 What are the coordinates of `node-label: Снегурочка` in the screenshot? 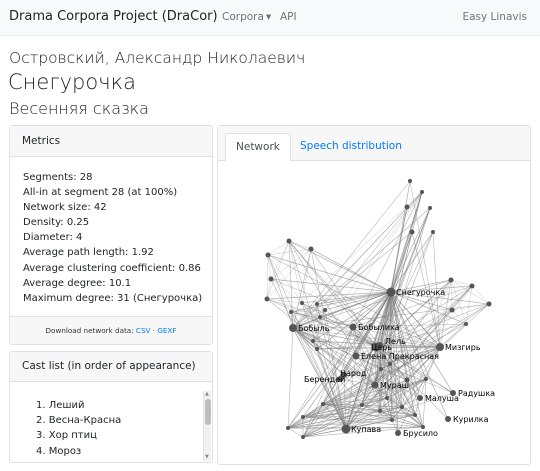 It's located at (420, 292).